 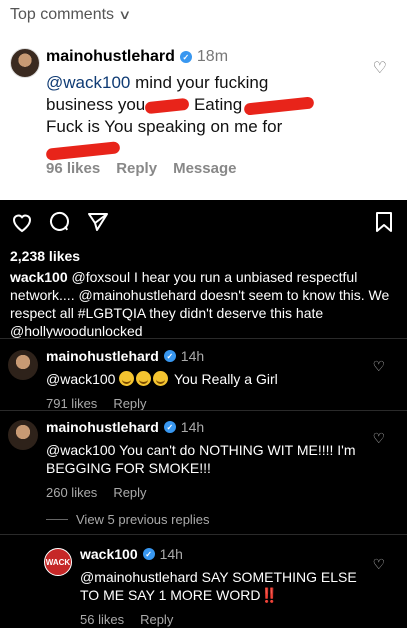 I want to click on comment-text-line2-start: business you, so click(x=96, y=104).